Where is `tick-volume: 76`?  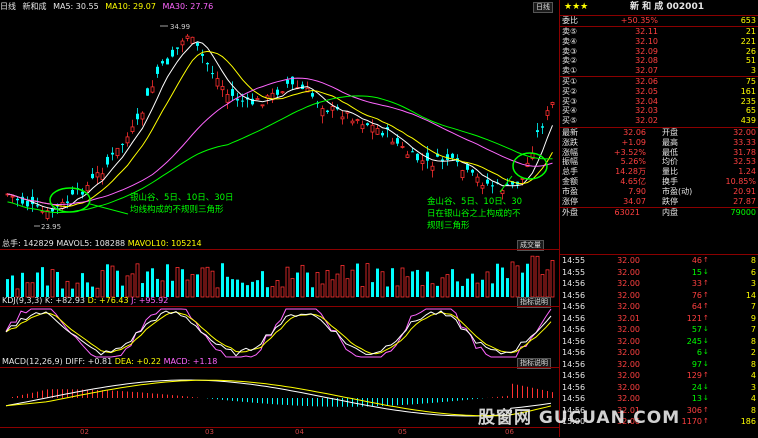 tick-volume: 76 is located at coordinates (696, 295).